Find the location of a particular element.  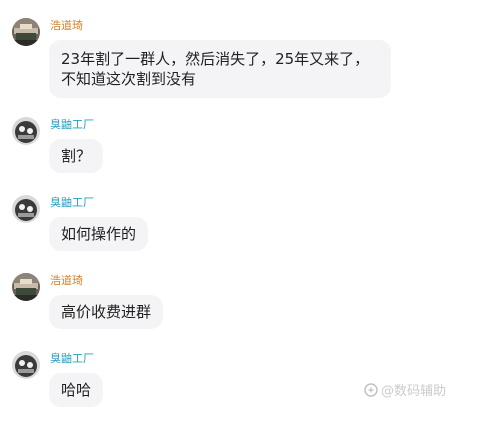

message-bubble: 如何操作的 is located at coordinates (99, 234).